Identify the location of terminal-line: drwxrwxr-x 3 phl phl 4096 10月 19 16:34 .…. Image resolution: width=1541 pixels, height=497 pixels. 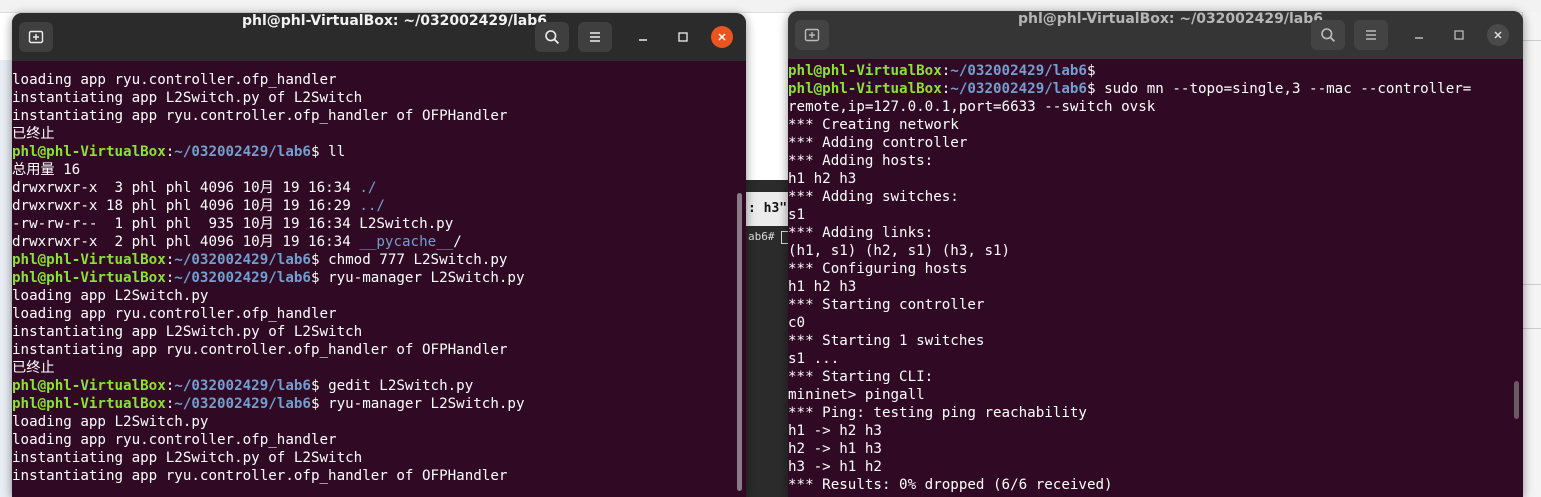
(379, 188).